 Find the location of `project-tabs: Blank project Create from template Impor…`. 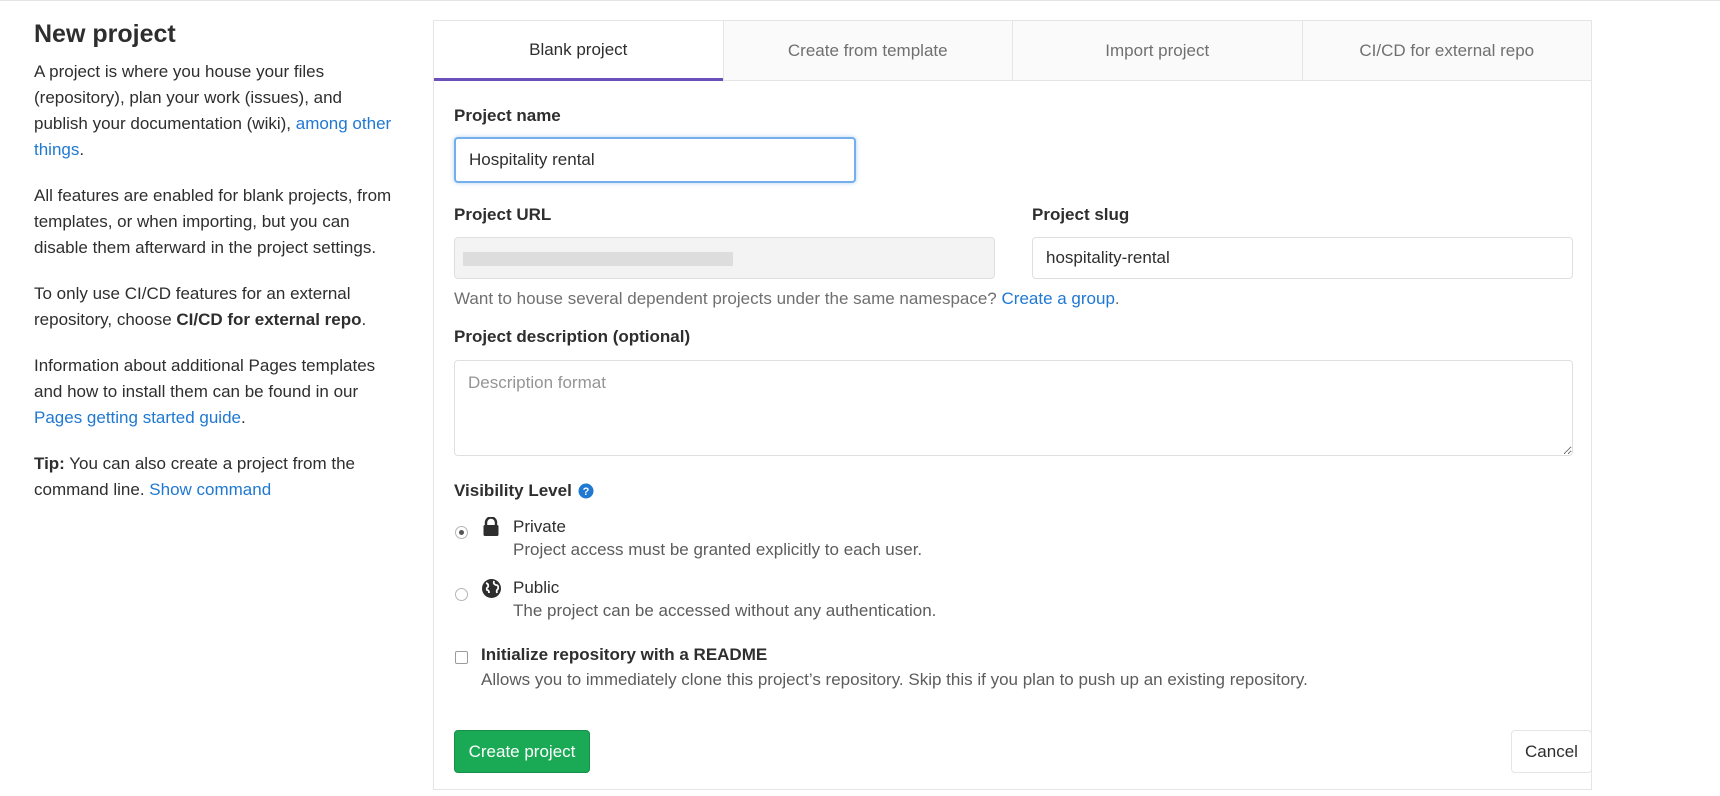

project-tabs: Blank project Create from template Impor… is located at coordinates (1012, 51).